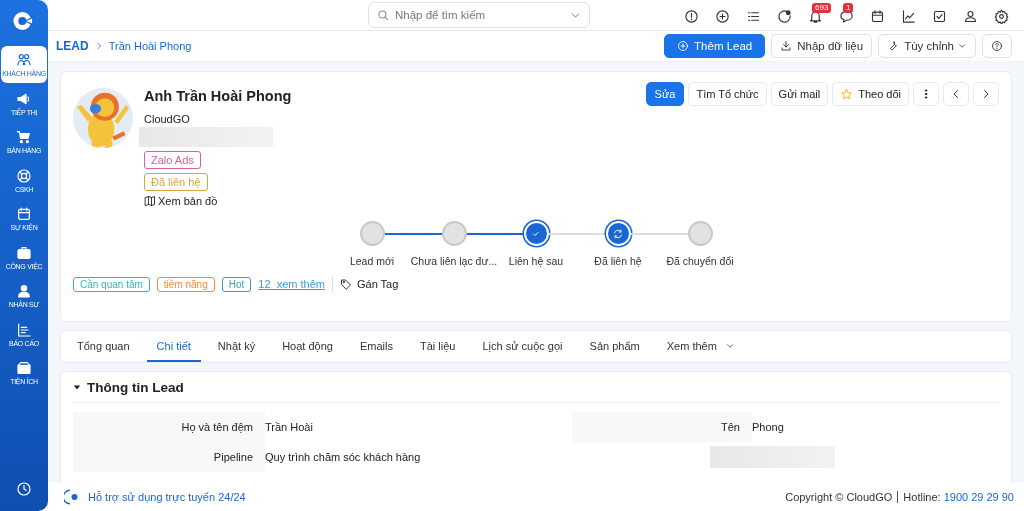 Image resolution: width=1024 pixels, height=511 pixels. What do you see at coordinates (150, 201) in the screenshot?
I see `map-icon` at bounding box center [150, 201].